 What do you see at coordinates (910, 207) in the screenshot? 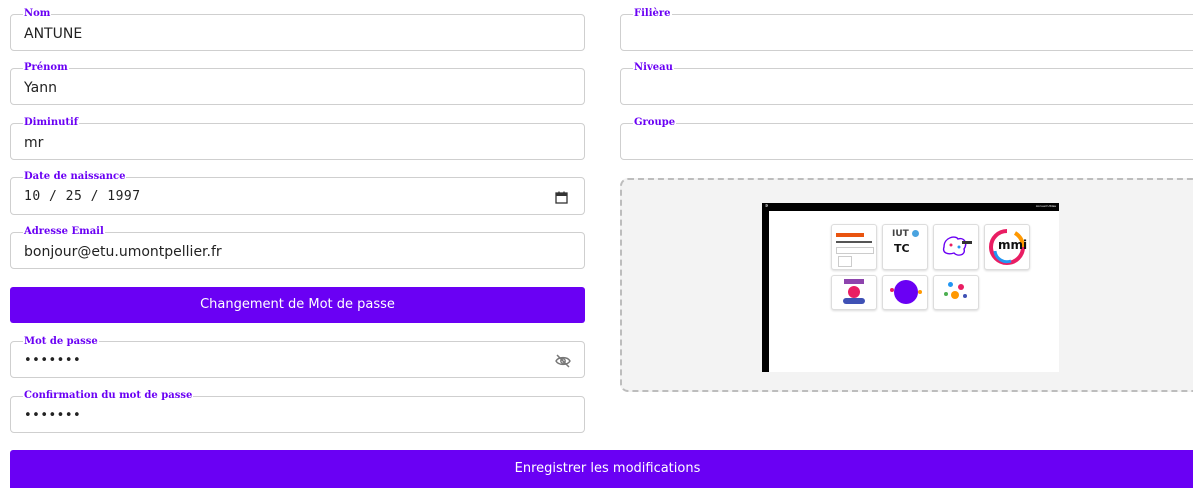
I see `preview-header` at bounding box center [910, 207].